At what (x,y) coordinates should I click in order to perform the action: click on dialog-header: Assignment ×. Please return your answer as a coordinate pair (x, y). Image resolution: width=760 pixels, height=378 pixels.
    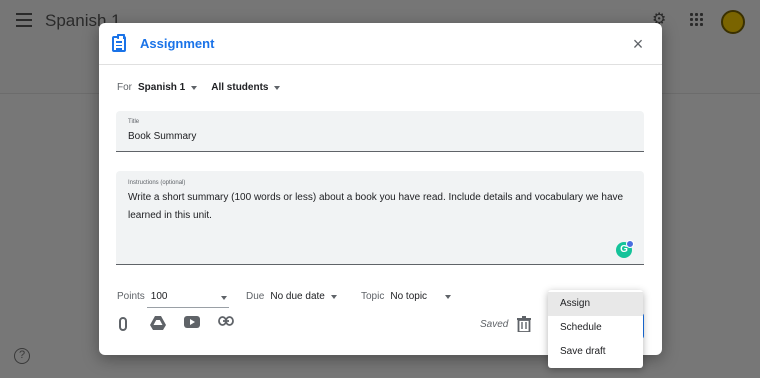
    Looking at the image, I should click on (380, 44).